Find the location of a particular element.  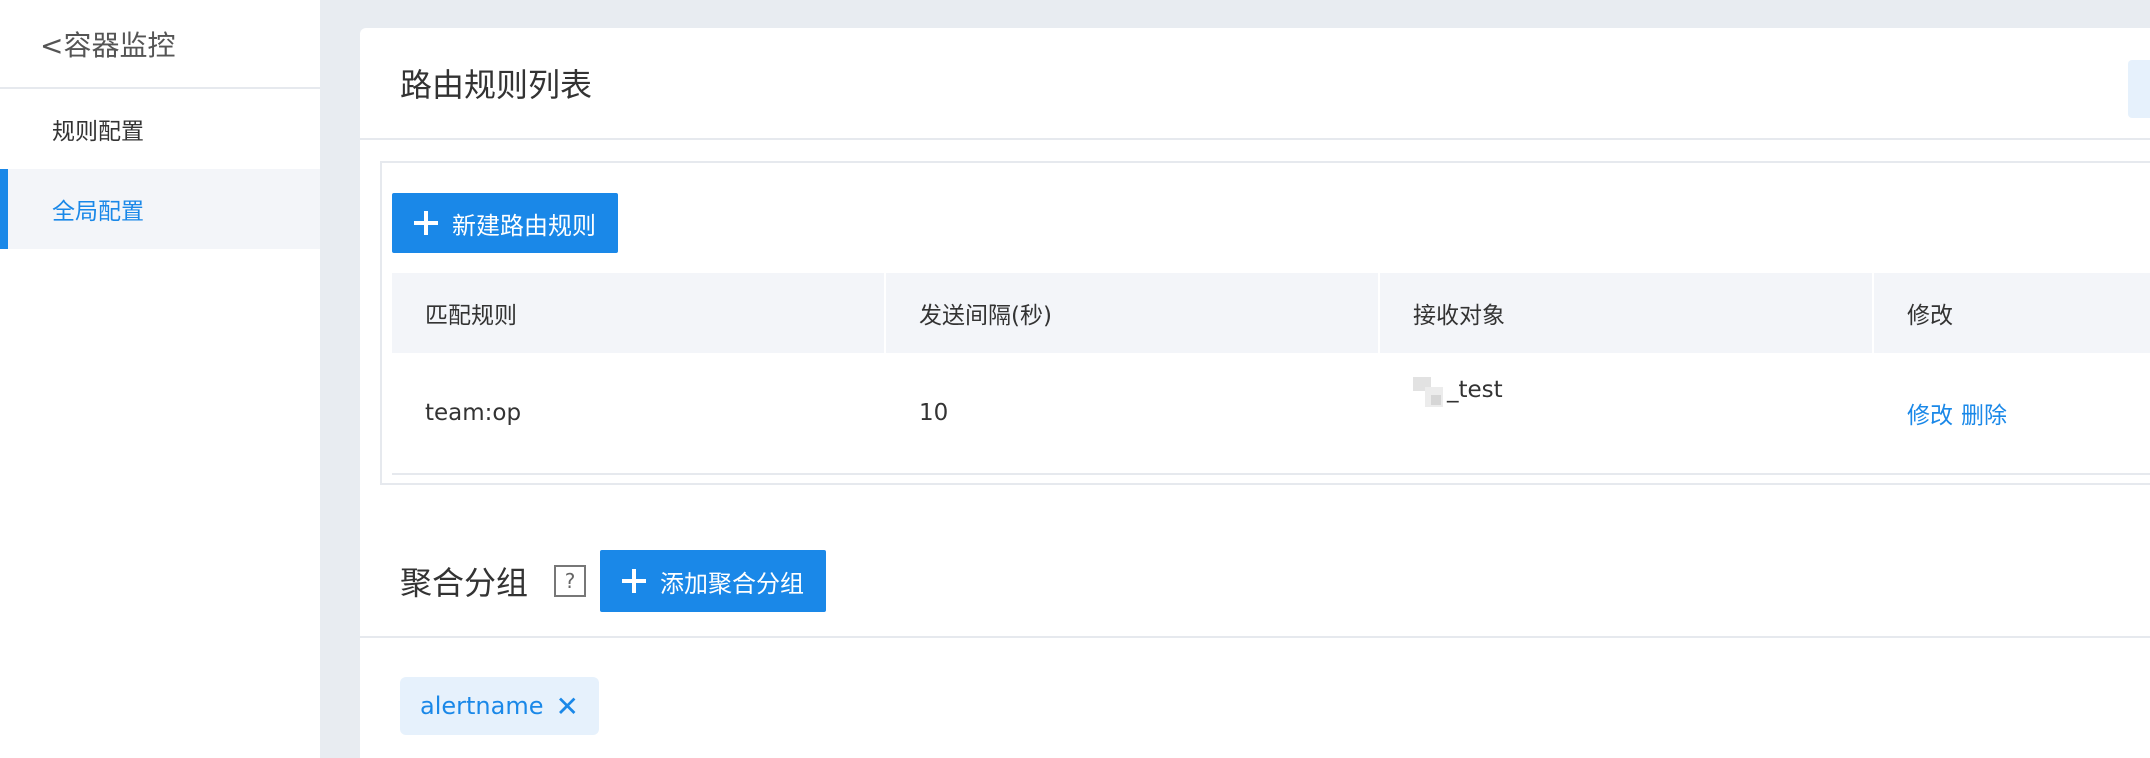

broken-image-icon is located at coordinates (1429, 393).